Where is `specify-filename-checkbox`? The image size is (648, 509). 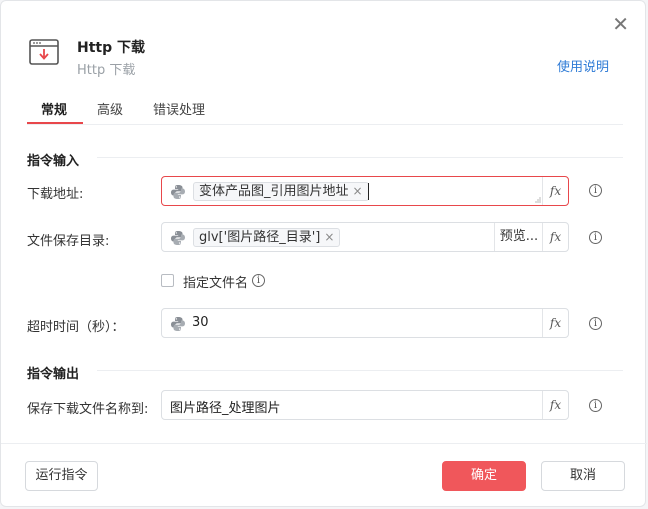
specify-filename-checkbox is located at coordinates (167, 280).